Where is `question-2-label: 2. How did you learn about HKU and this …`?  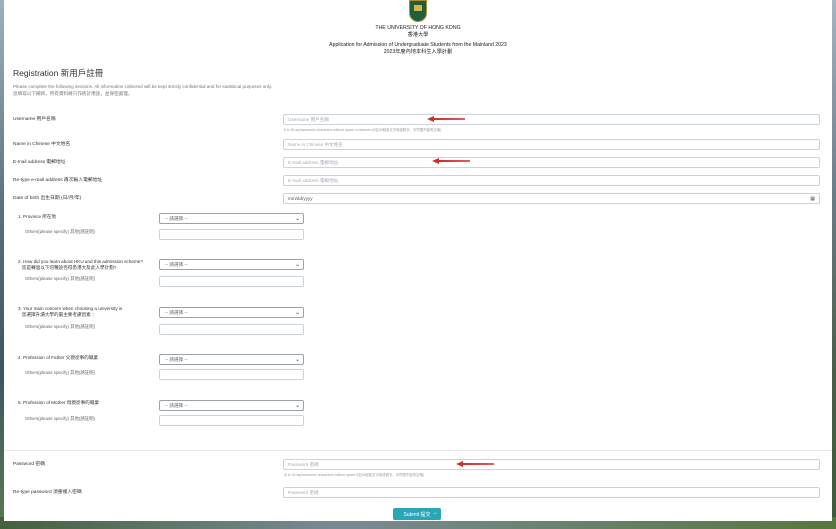 question-2-label: 2. How did you learn about HKU and this … is located at coordinates (80, 264).